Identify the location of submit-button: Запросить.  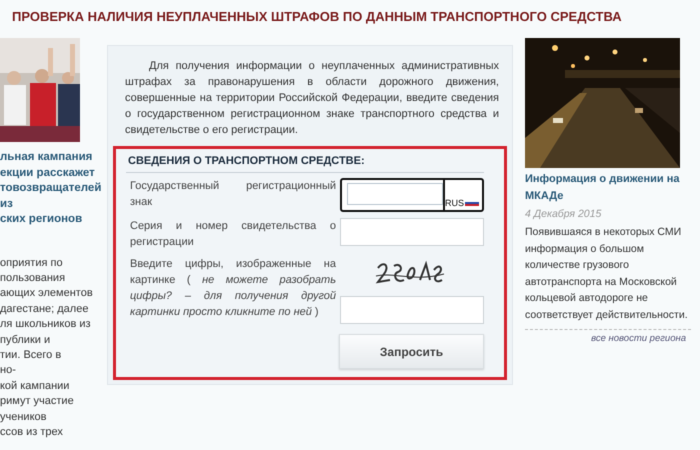
(411, 351).